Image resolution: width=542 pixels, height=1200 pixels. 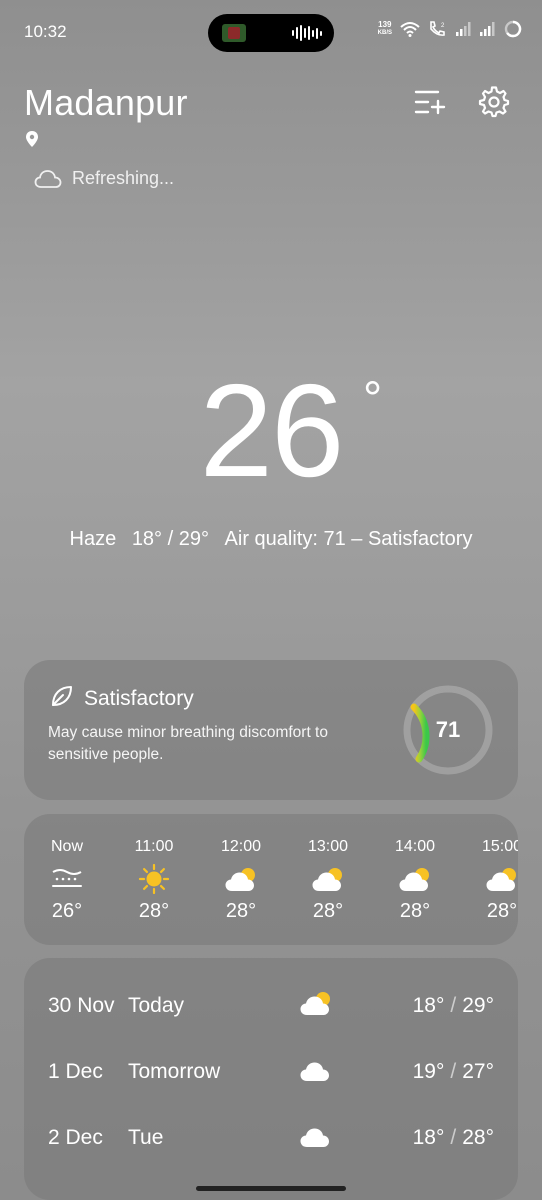 What do you see at coordinates (271, 1006) in the screenshot?
I see `daily-row: 30 Nov Today 18°/29°` at bounding box center [271, 1006].